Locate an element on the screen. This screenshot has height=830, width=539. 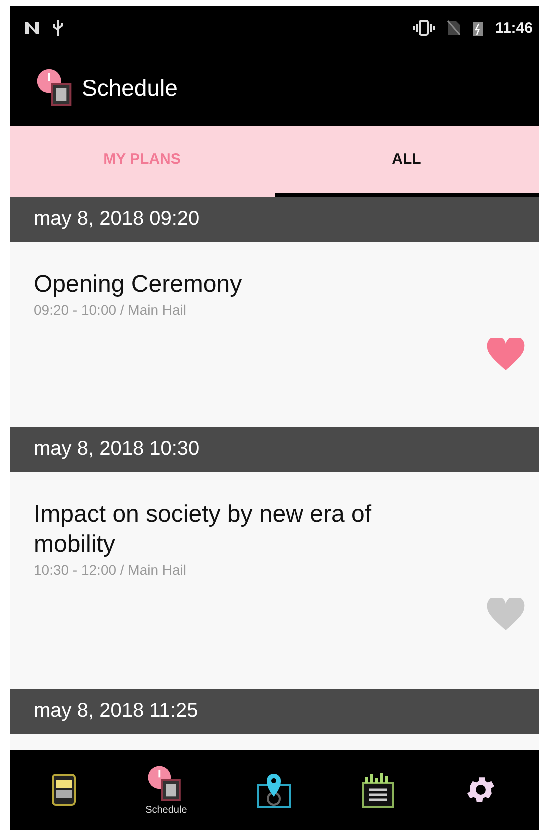
date-header-text: may 8, 2018 10:30 is located at coordinates (117, 449).